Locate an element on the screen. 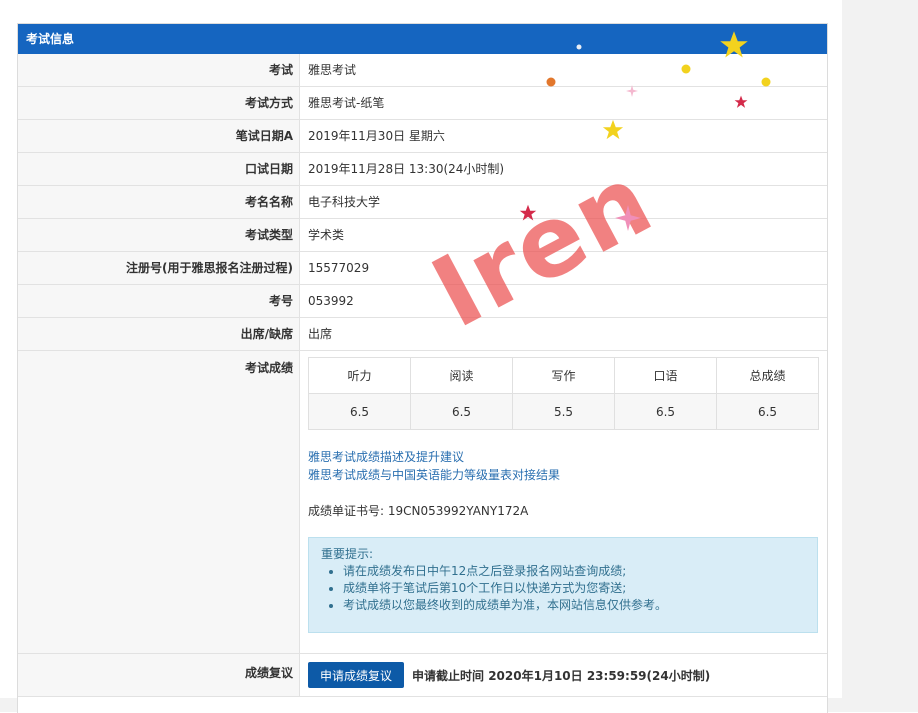 The image size is (918, 713). review-deadline: 申请截止时间 2020年1月10日 23:59:59(24小时制) is located at coordinates (561, 675).